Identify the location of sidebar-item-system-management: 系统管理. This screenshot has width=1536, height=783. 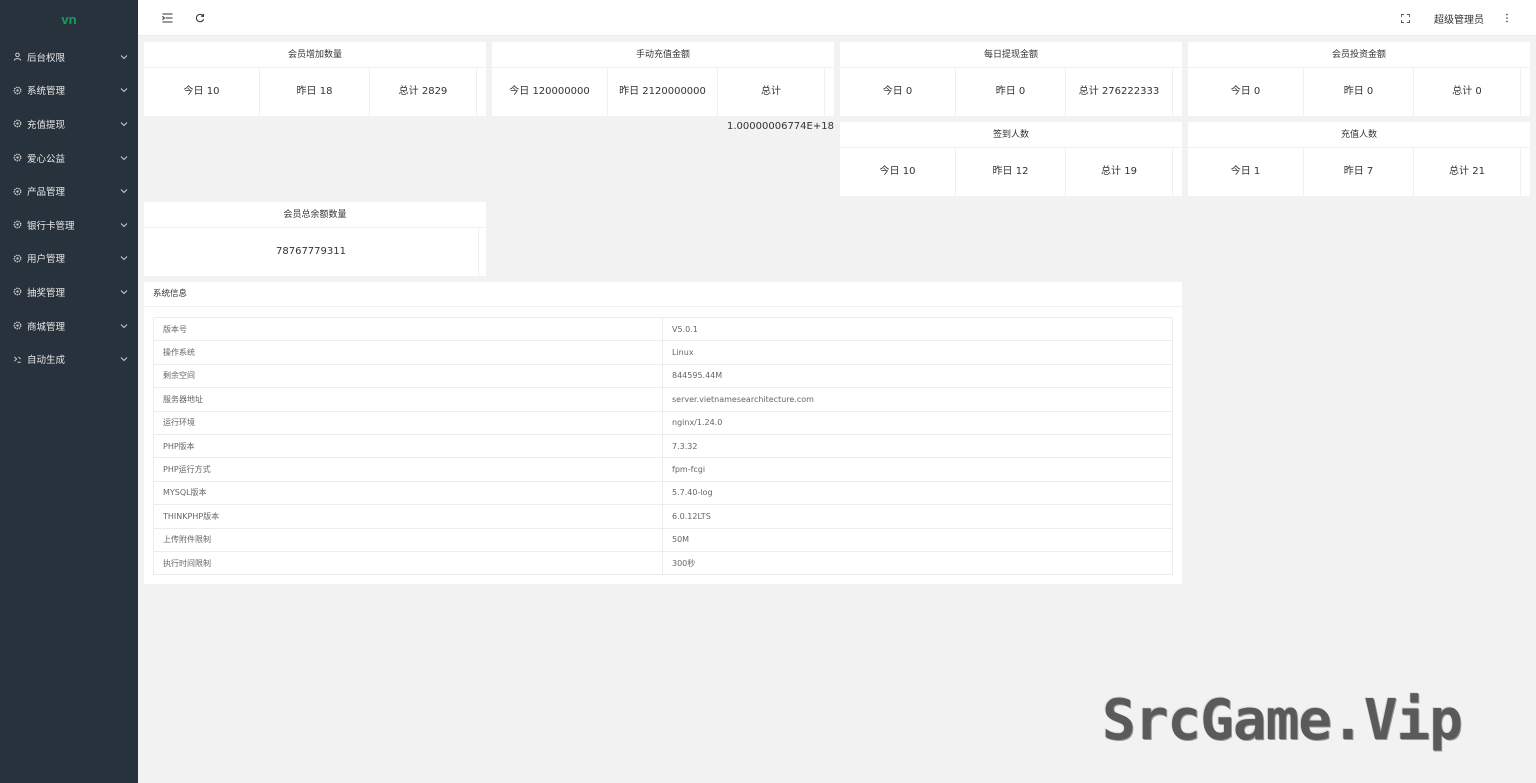
(69, 91).